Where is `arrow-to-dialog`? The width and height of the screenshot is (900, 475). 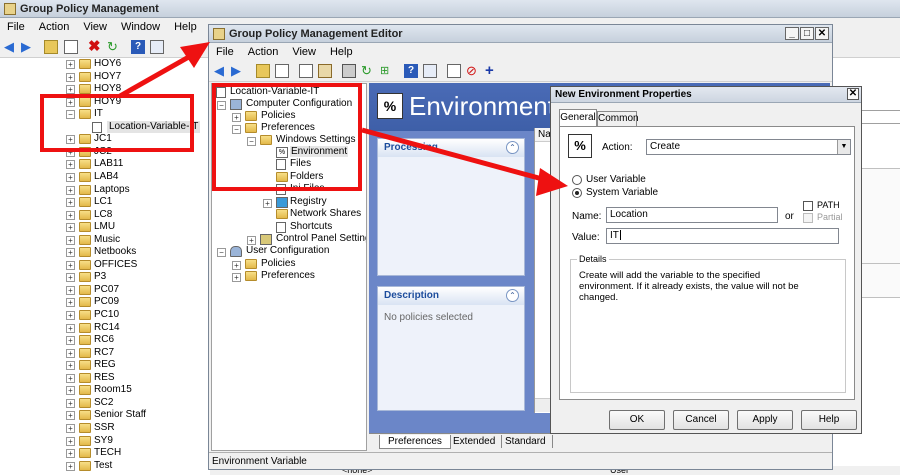
arrow-to-dialog is located at coordinates (464, 161).